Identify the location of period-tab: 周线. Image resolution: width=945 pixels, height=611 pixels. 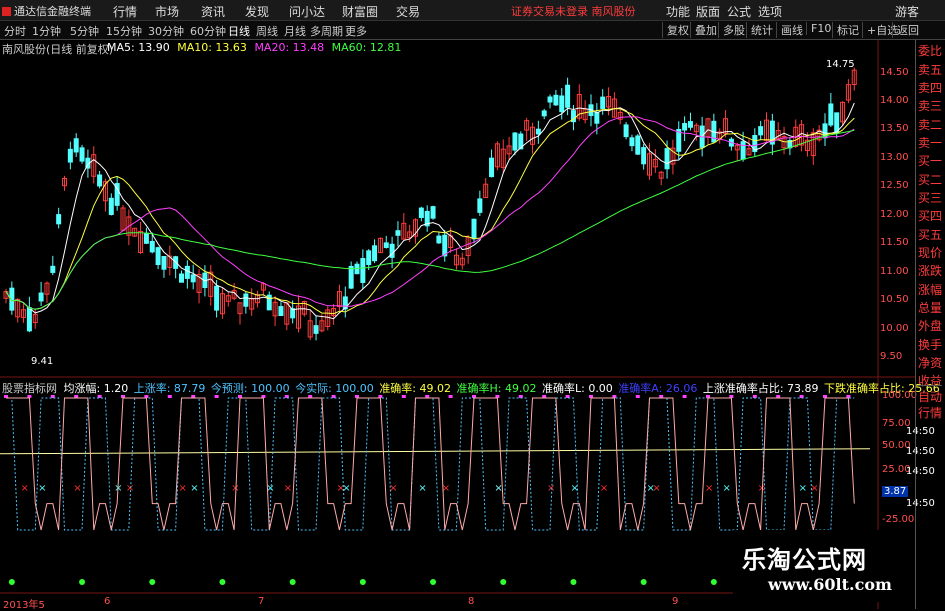
(267, 31).